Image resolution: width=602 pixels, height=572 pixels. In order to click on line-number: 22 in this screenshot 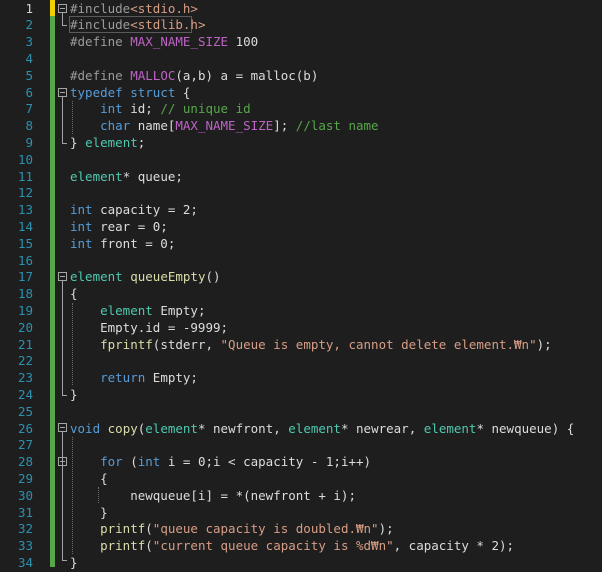, I will do `click(25, 361)`.